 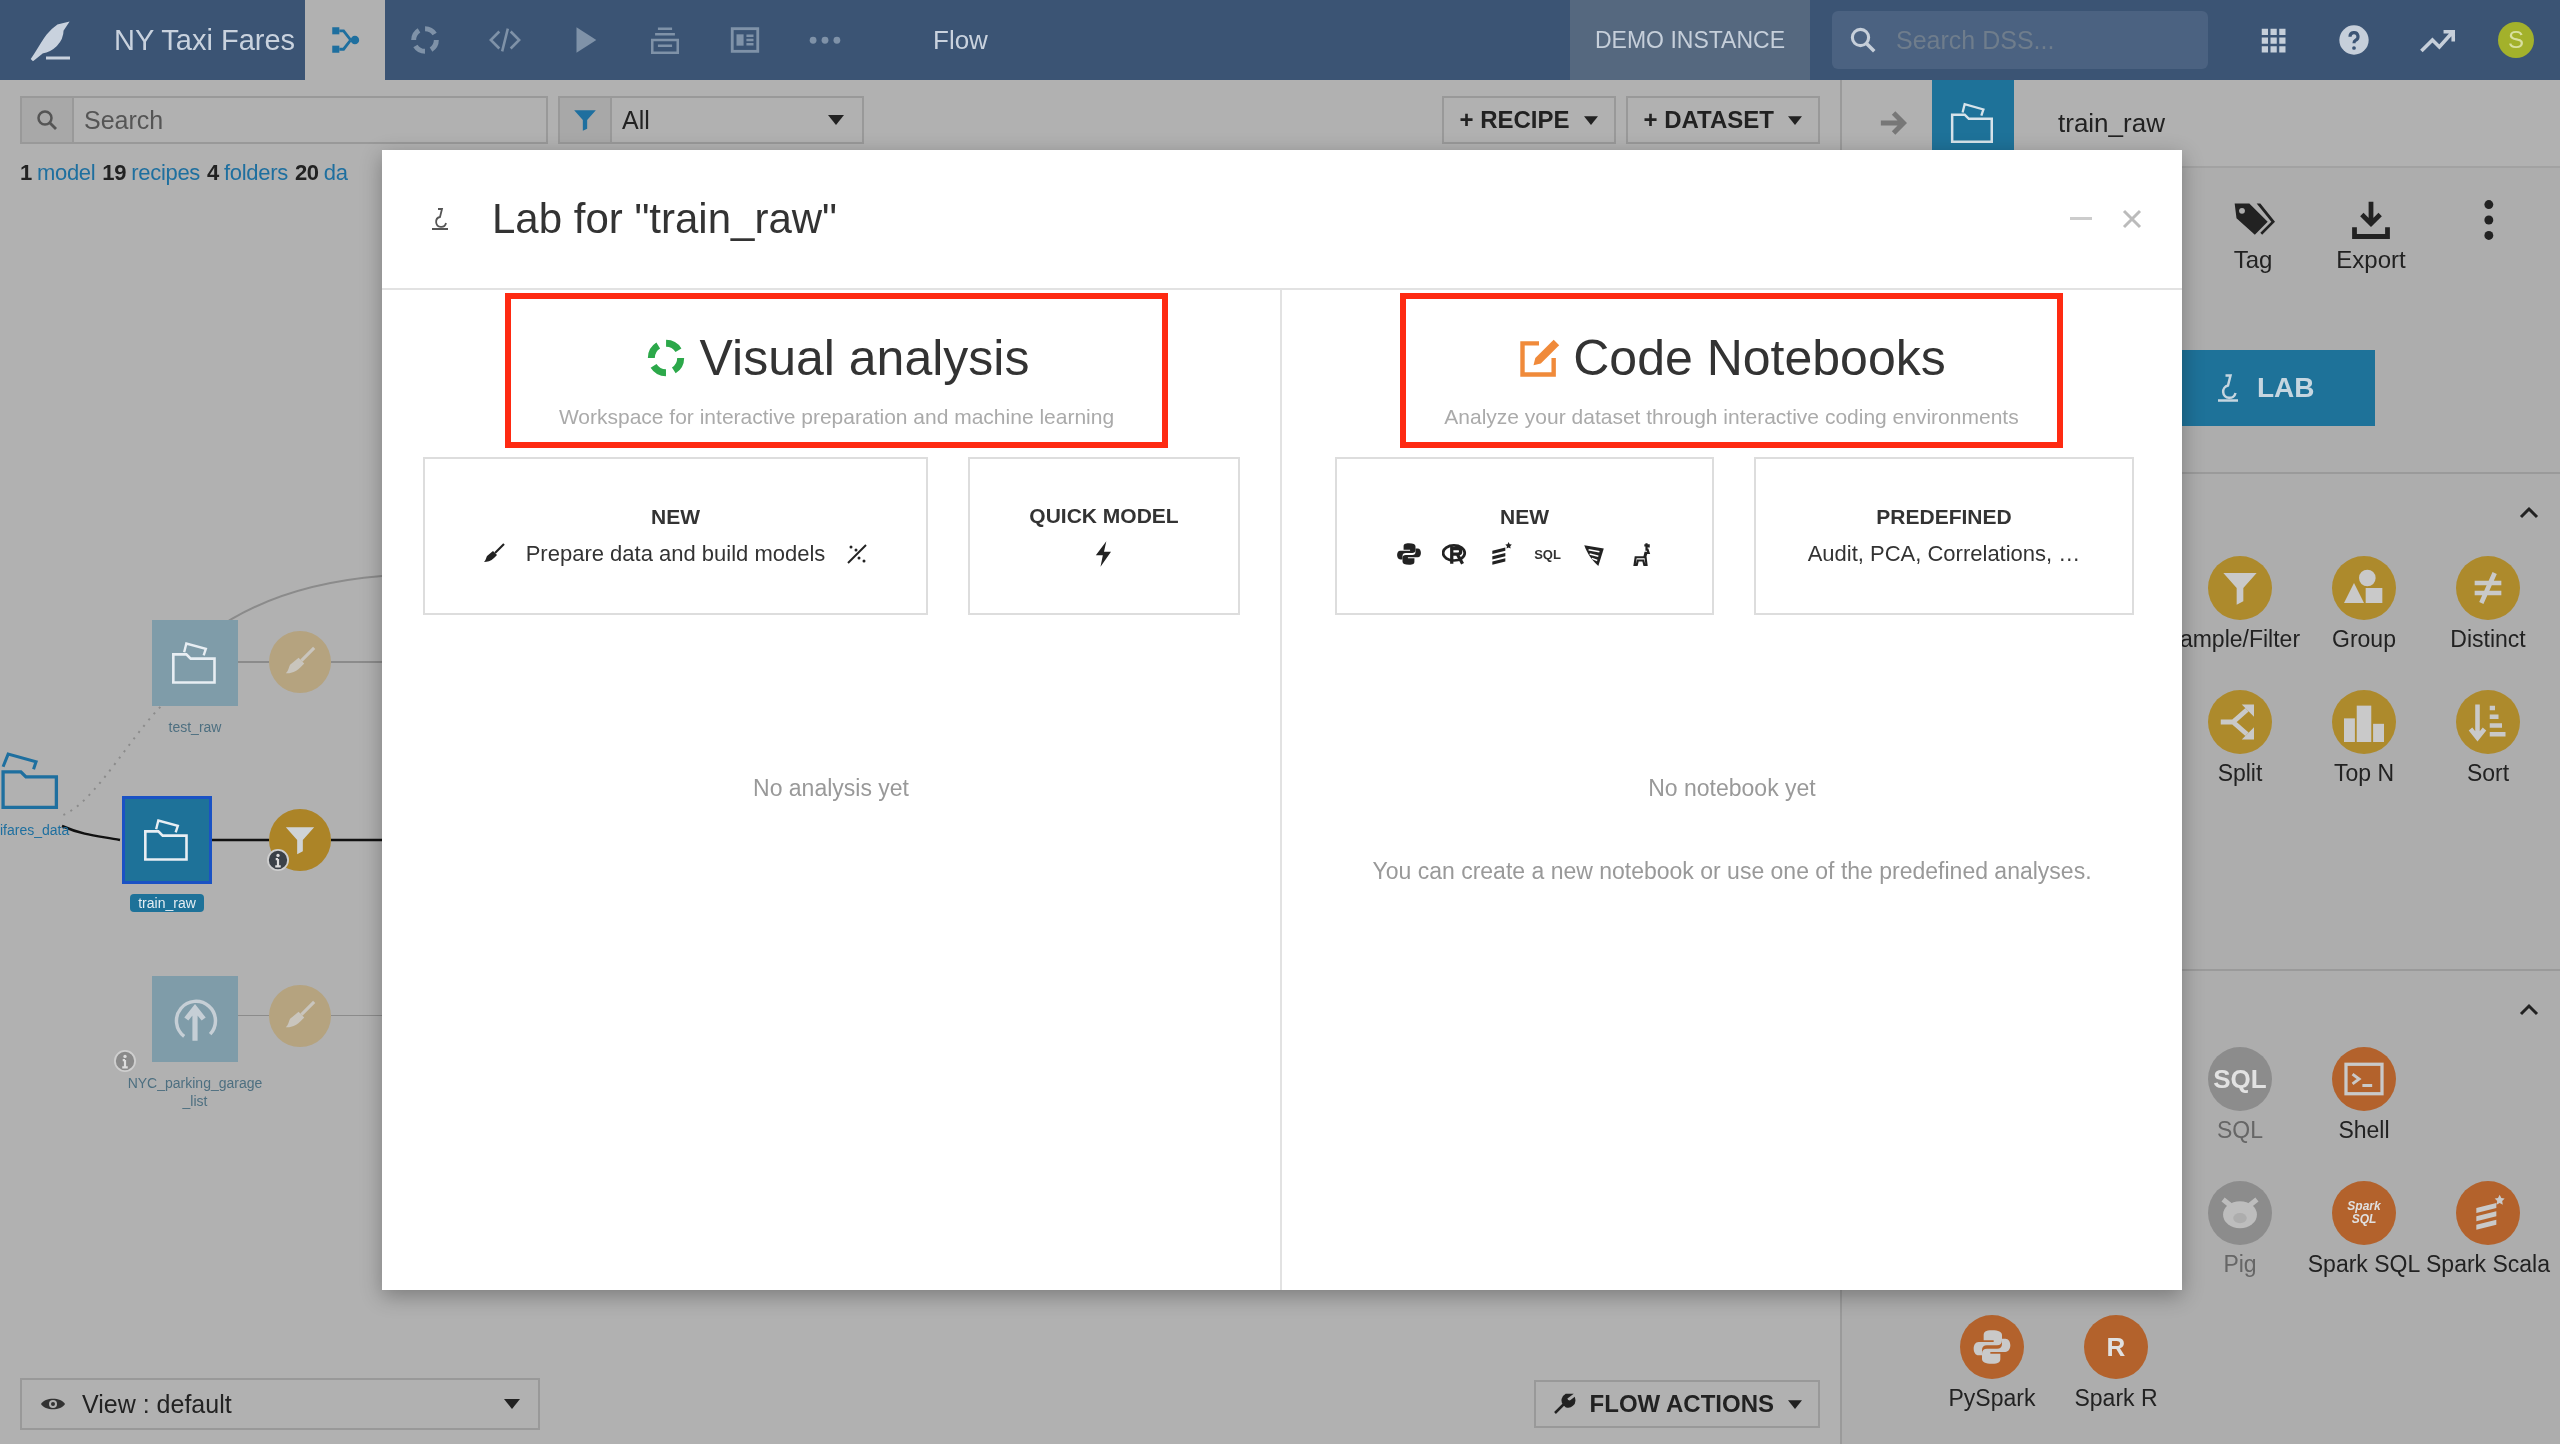 I want to click on node-label: ifares_data, so click(x=35, y=830).